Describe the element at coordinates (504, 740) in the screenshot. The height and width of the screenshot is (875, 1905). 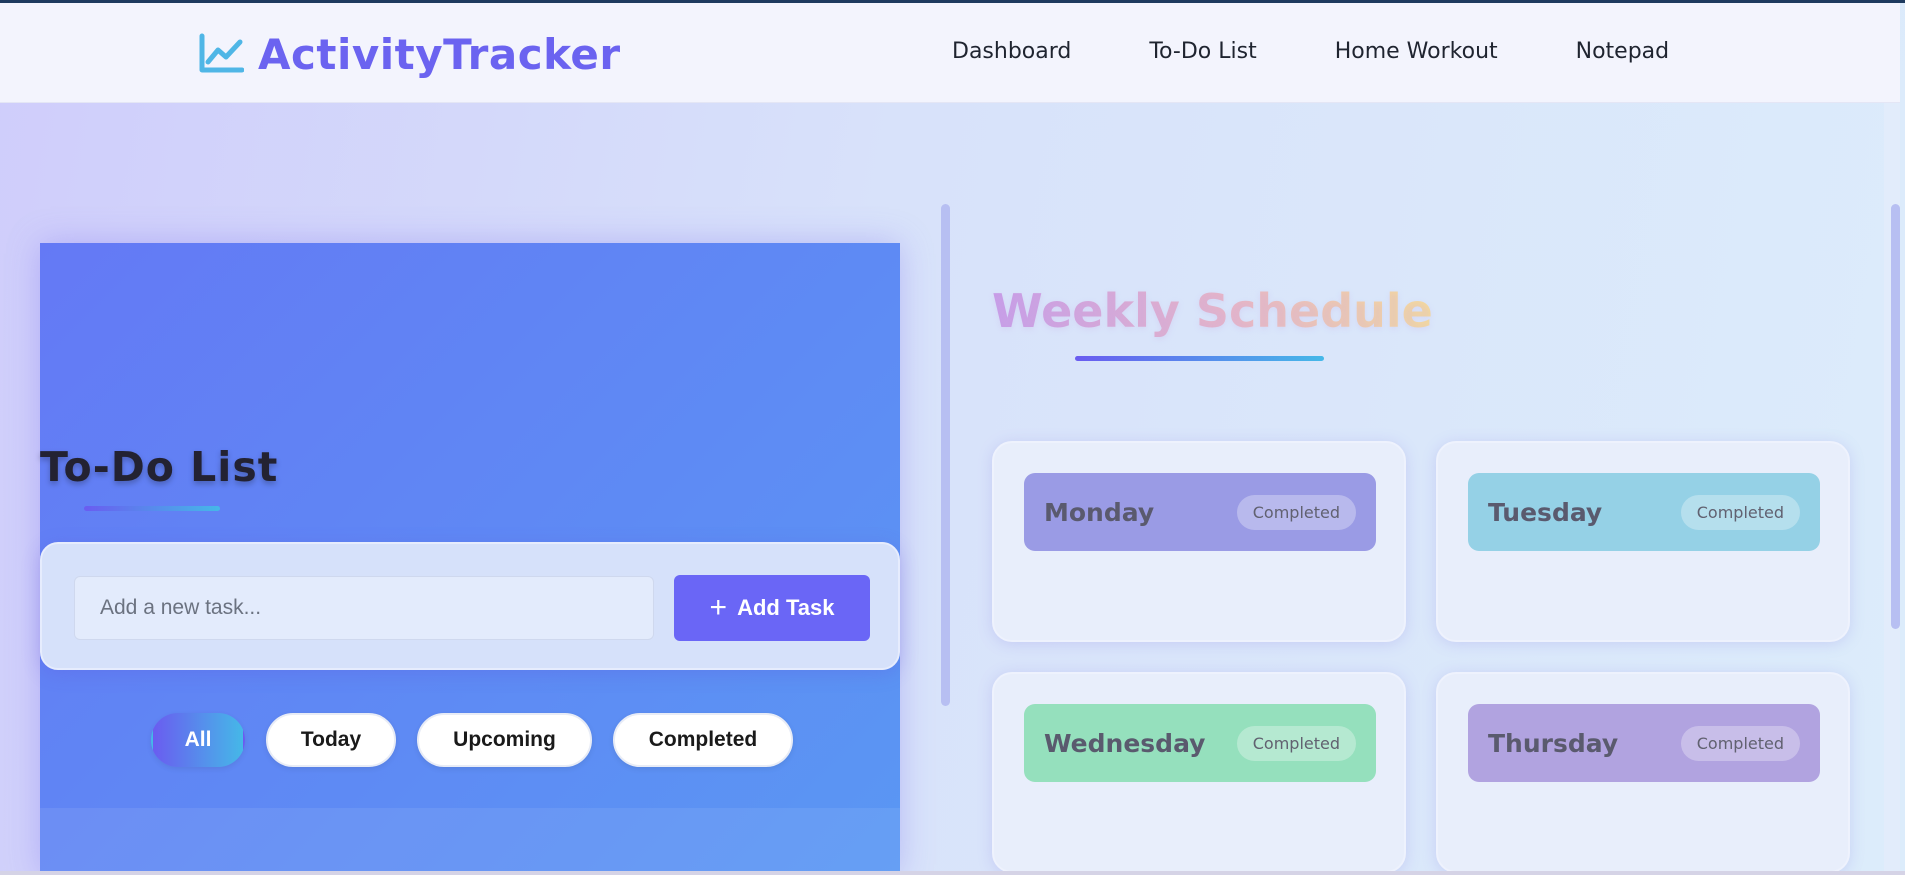
I see `filter-upcoming: Upcoming` at that location.